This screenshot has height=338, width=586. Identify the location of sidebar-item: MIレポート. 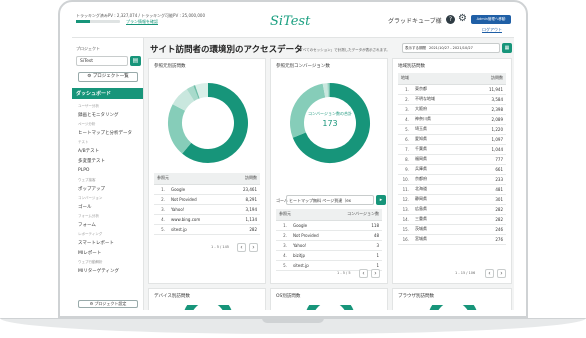
(89, 253).